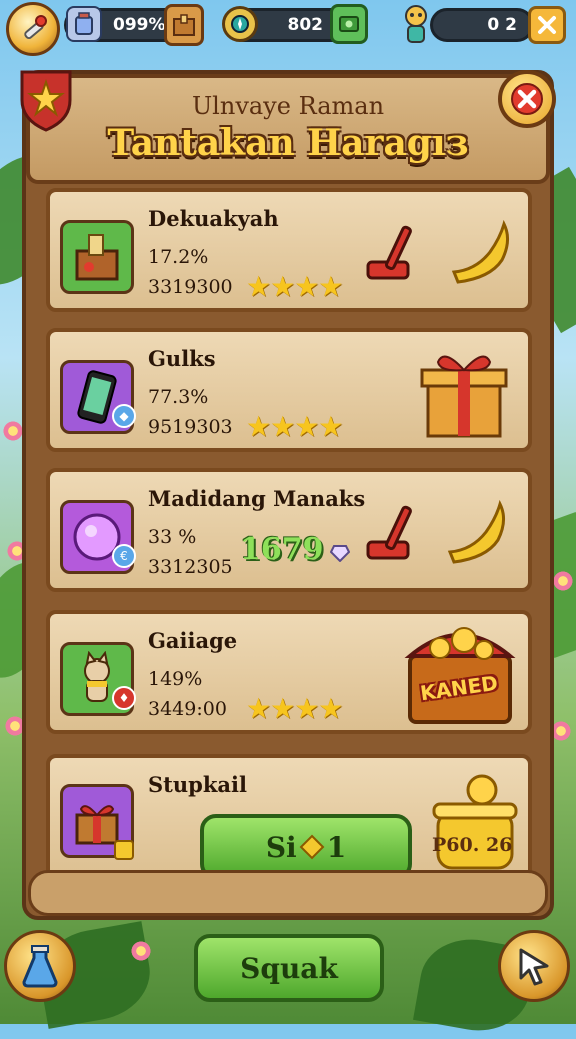  I want to click on gem-icon, so click(340, 553).